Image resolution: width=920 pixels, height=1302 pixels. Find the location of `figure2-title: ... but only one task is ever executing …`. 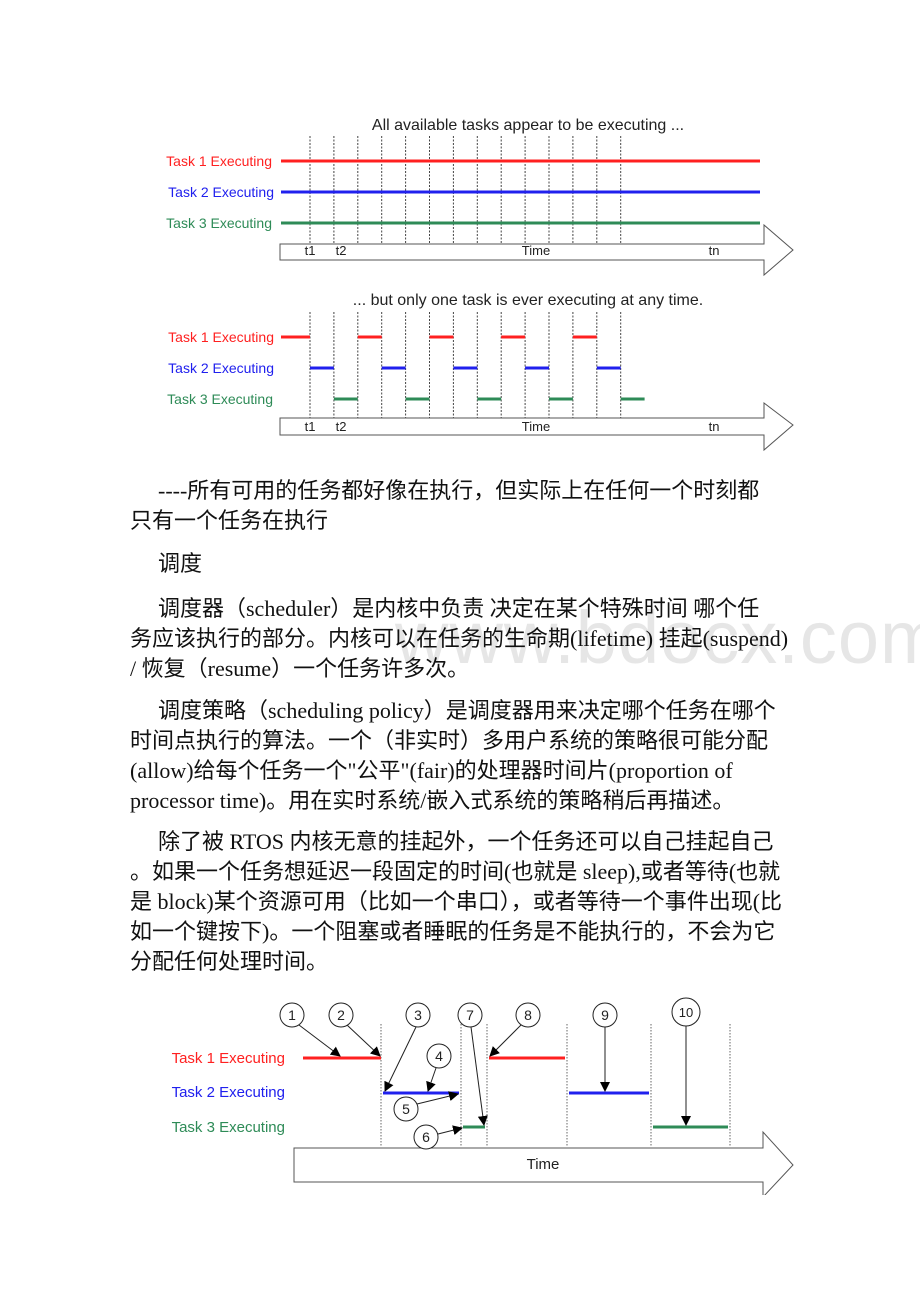

figure2-title: ... but only one task is ever executing … is located at coordinates (528, 300).